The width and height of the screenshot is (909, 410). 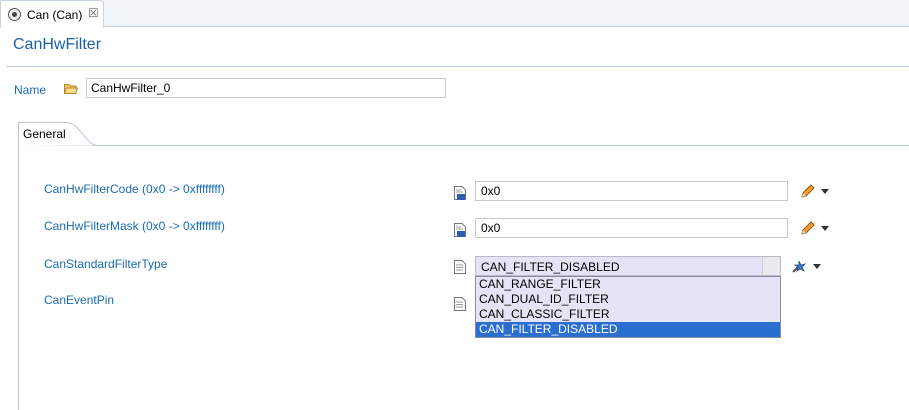 What do you see at coordinates (631, 228) in the screenshot?
I see `filter-mask-input` at bounding box center [631, 228].